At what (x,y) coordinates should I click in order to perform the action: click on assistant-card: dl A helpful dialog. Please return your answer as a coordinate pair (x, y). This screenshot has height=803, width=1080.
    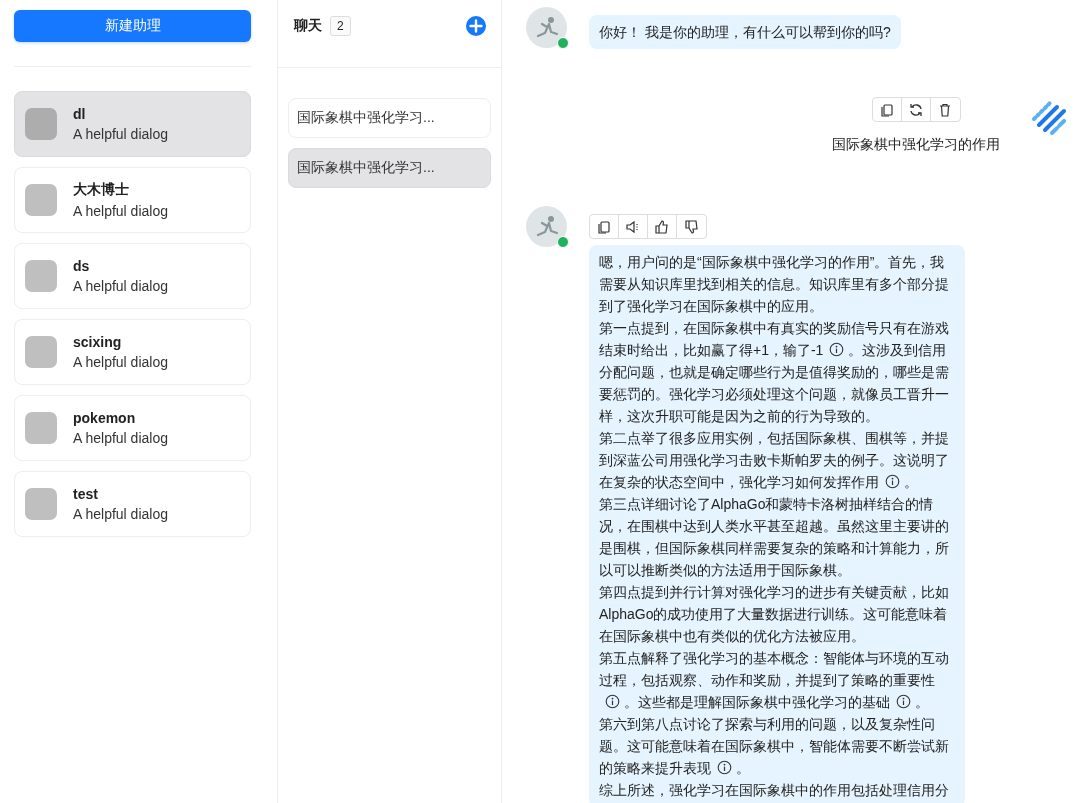
    Looking at the image, I should click on (132, 124).